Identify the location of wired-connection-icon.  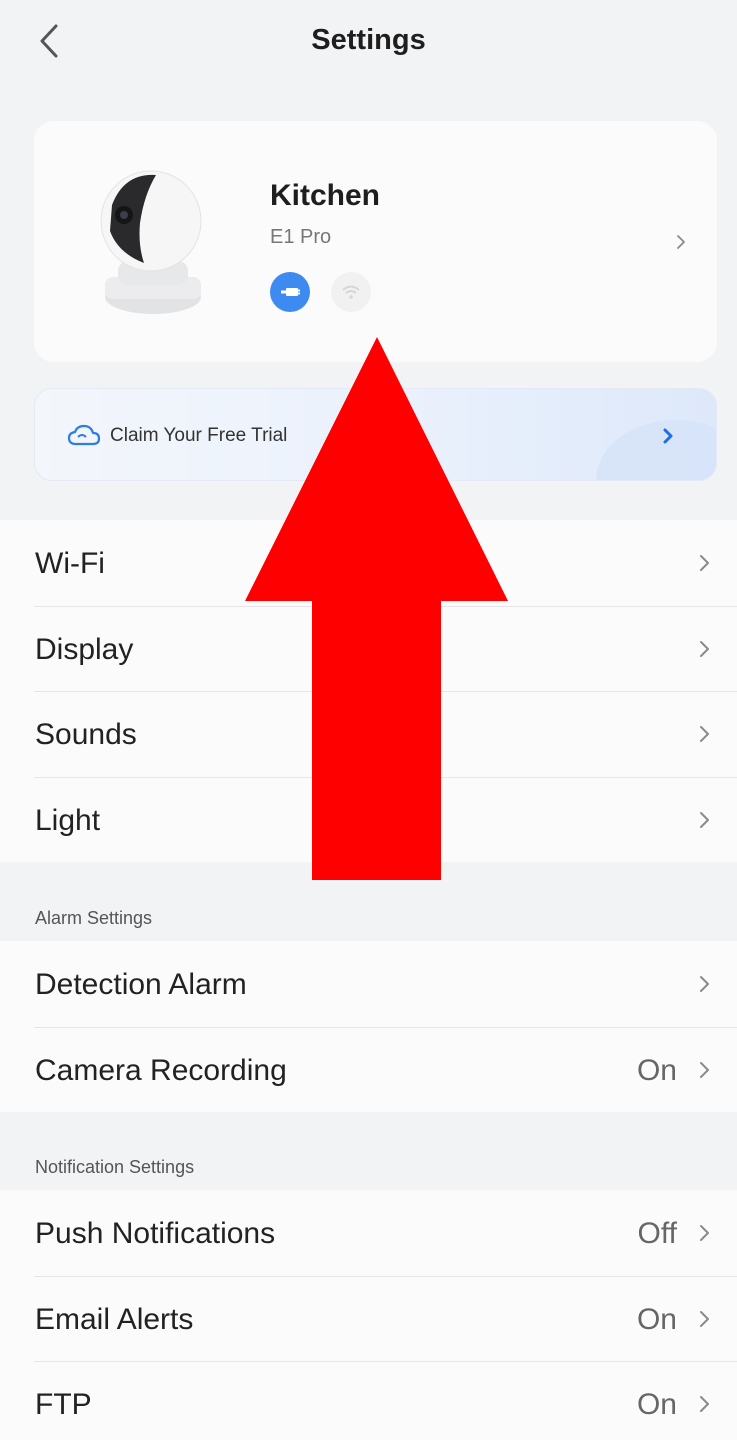
(290, 292).